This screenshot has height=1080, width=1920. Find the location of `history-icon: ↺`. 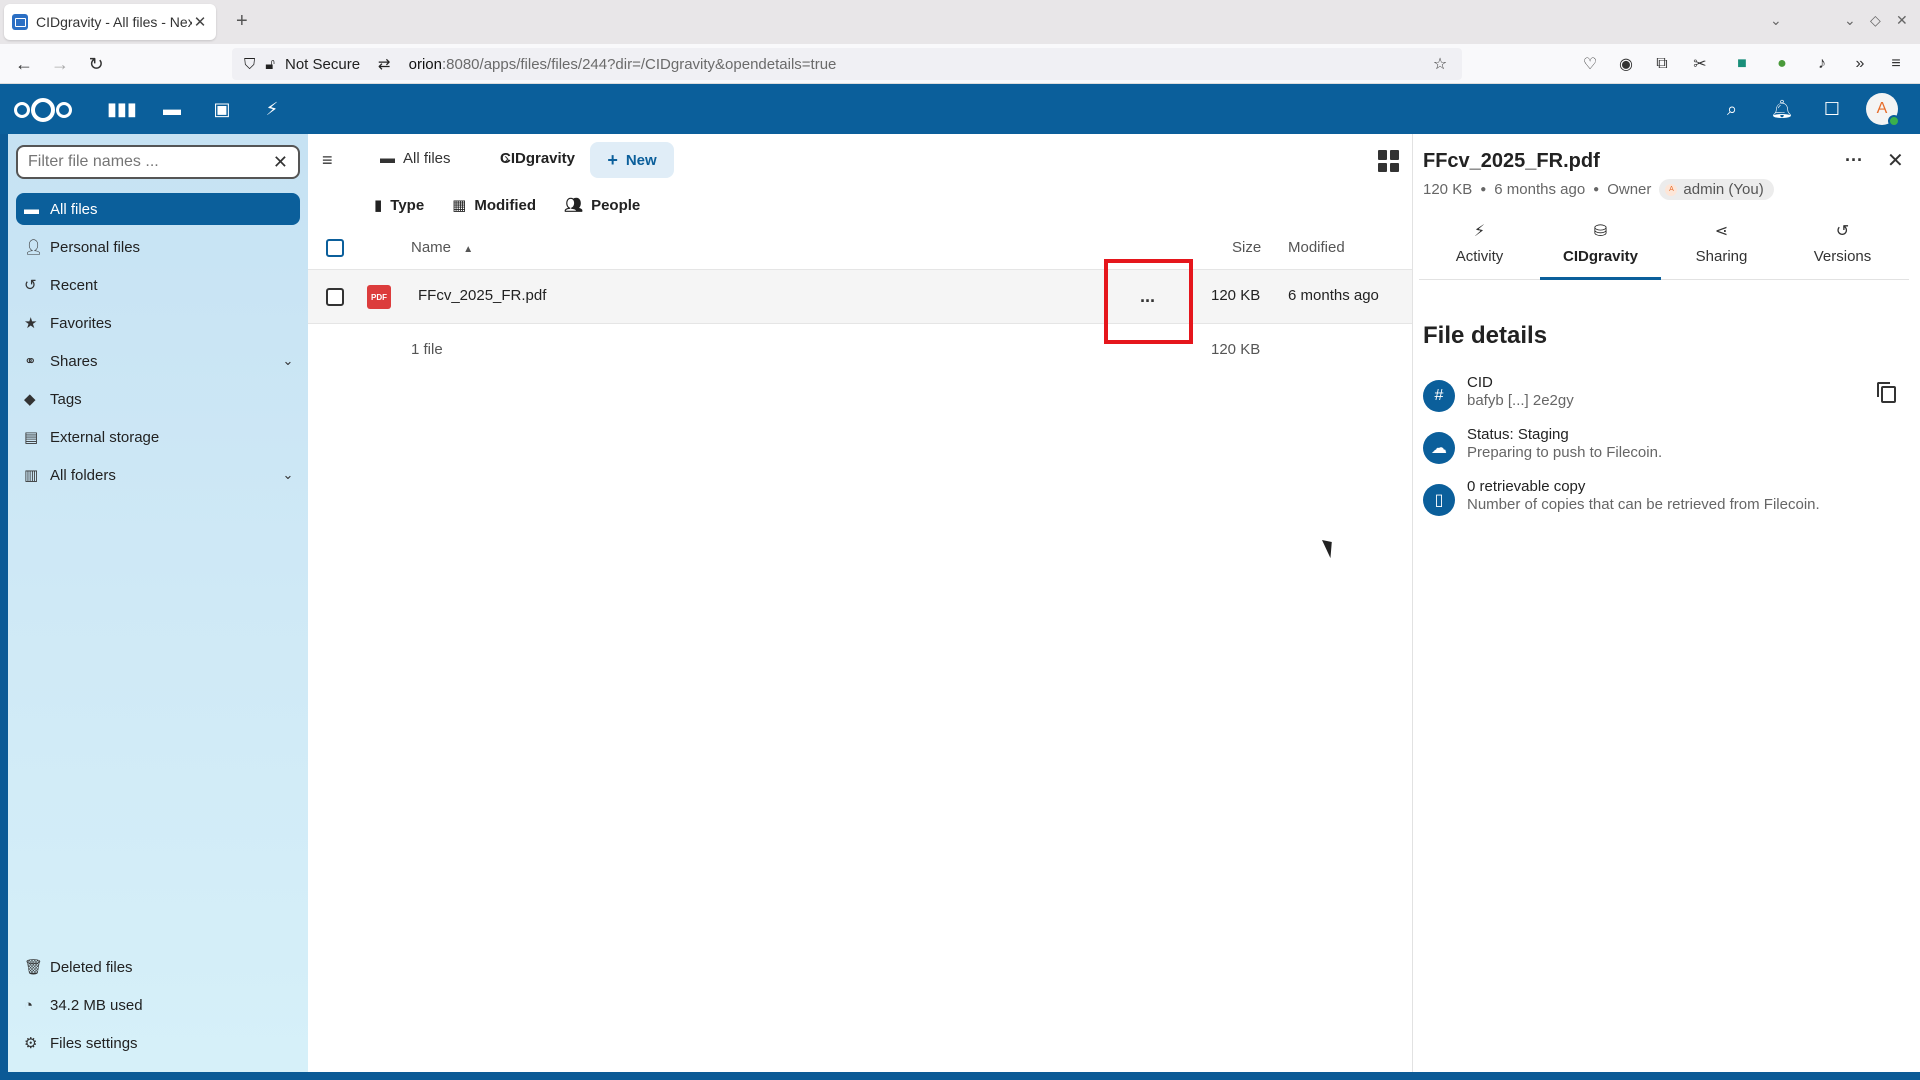

history-icon: ↺ is located at coordinates (30, 285).